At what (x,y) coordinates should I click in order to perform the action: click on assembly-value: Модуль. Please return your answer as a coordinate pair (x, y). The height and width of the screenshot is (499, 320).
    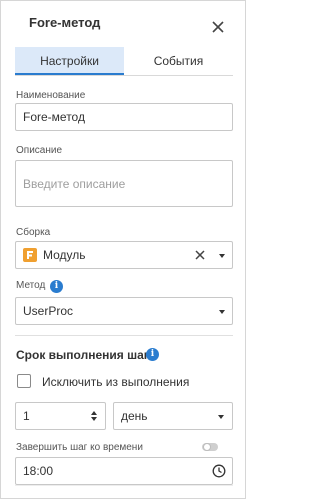
    Looking at the image, I should click on (64, 255).